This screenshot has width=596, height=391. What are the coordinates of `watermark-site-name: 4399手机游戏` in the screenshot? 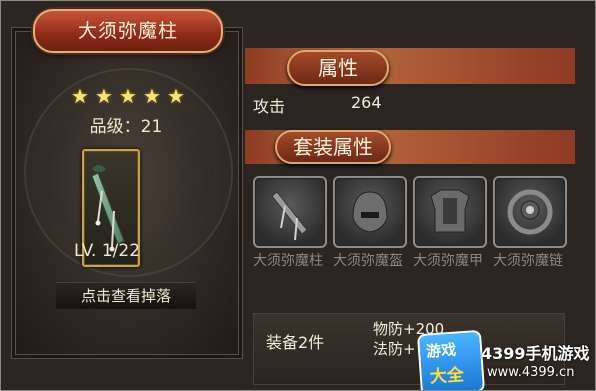 It's located at (535, 353).